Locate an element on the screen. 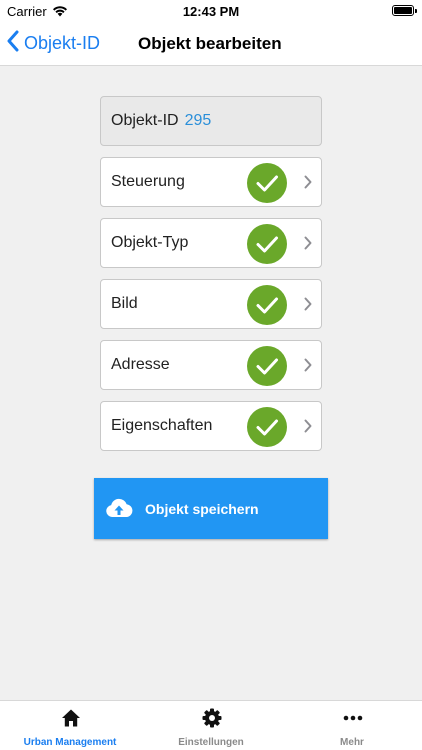 This screenshot has width=422, height=750. section-row-adresse: Adresse is located at coordinates (211, 365).